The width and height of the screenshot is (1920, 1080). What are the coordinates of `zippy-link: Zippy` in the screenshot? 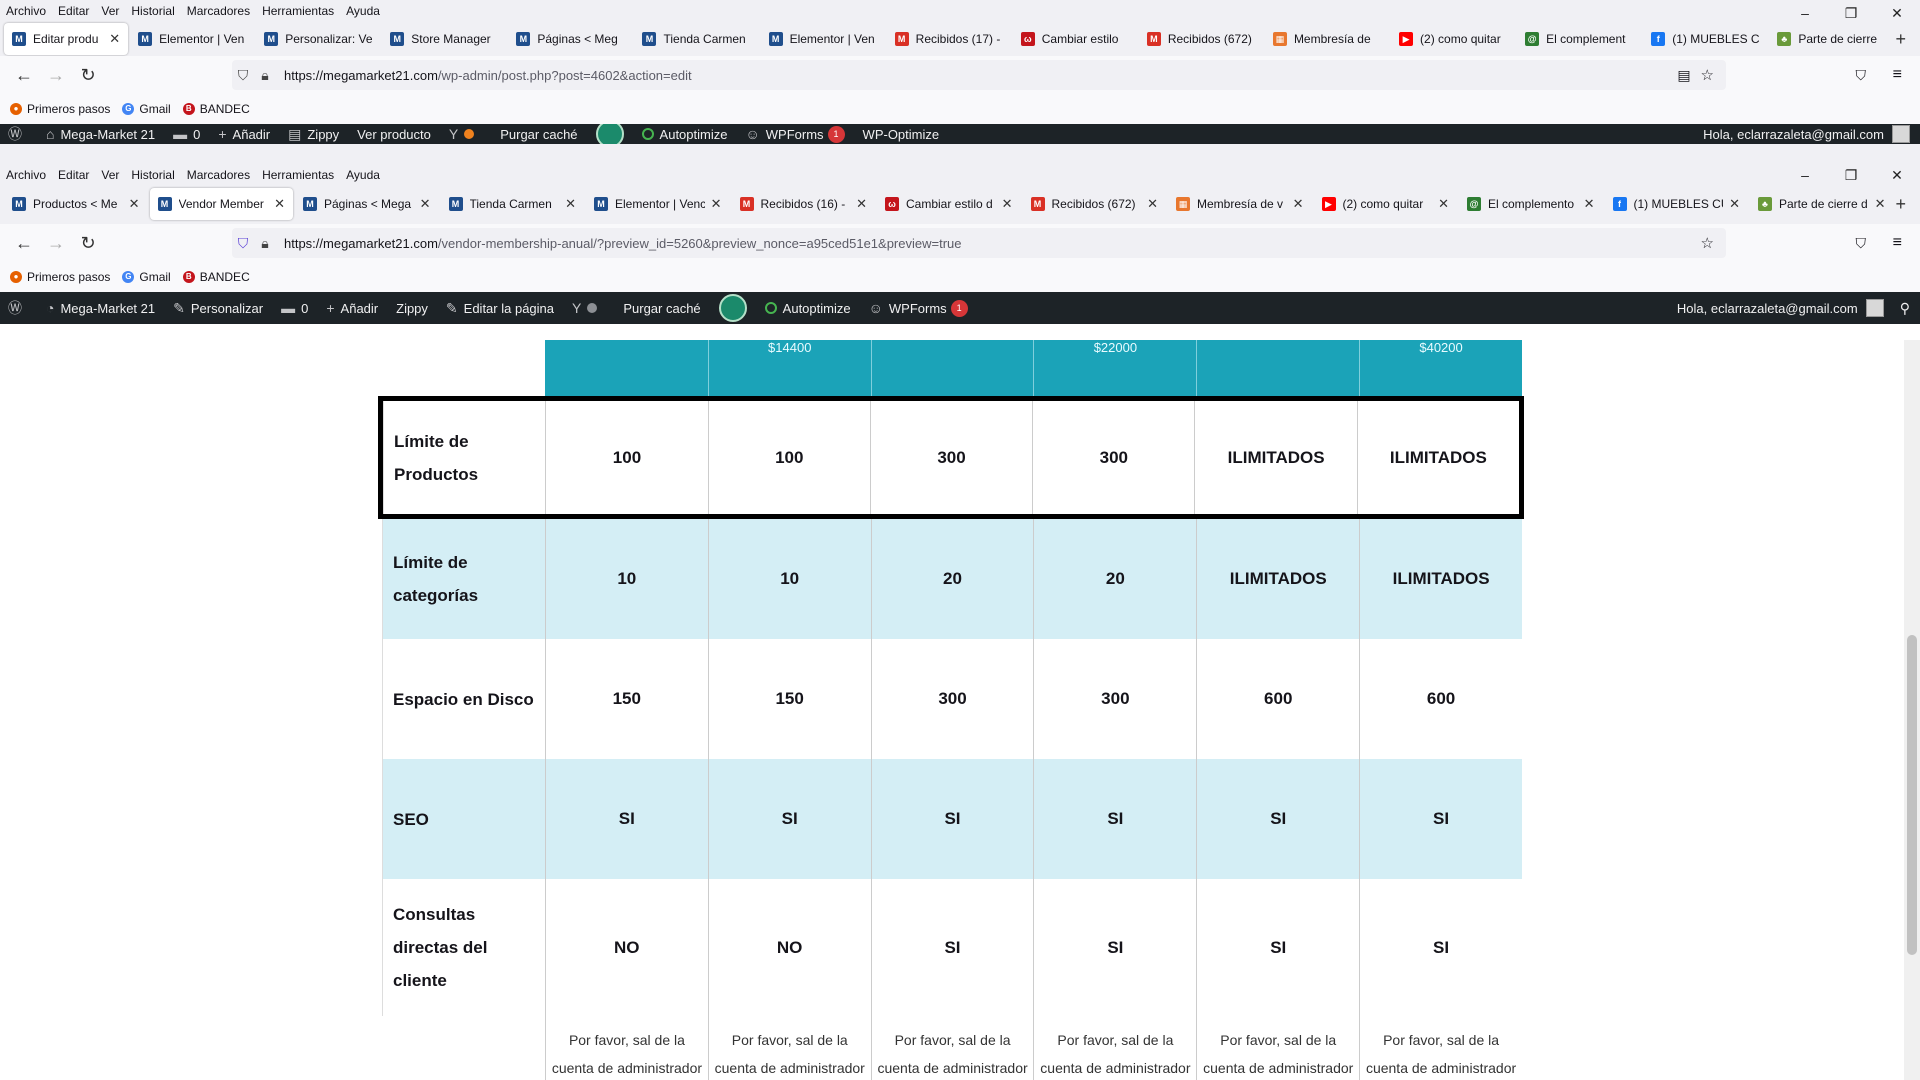 It's located at (412, 308).